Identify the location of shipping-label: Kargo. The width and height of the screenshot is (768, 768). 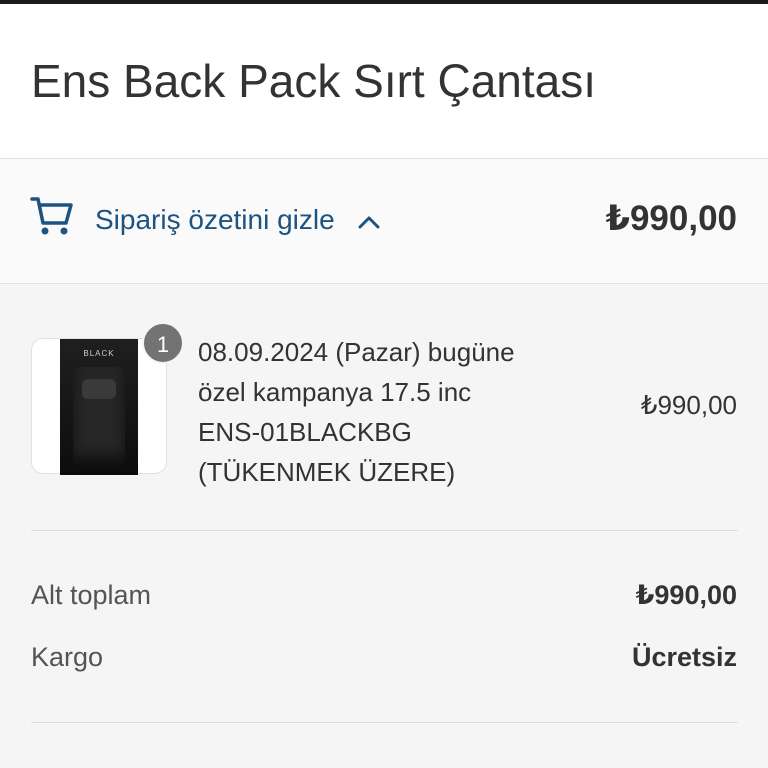
(67, 657).